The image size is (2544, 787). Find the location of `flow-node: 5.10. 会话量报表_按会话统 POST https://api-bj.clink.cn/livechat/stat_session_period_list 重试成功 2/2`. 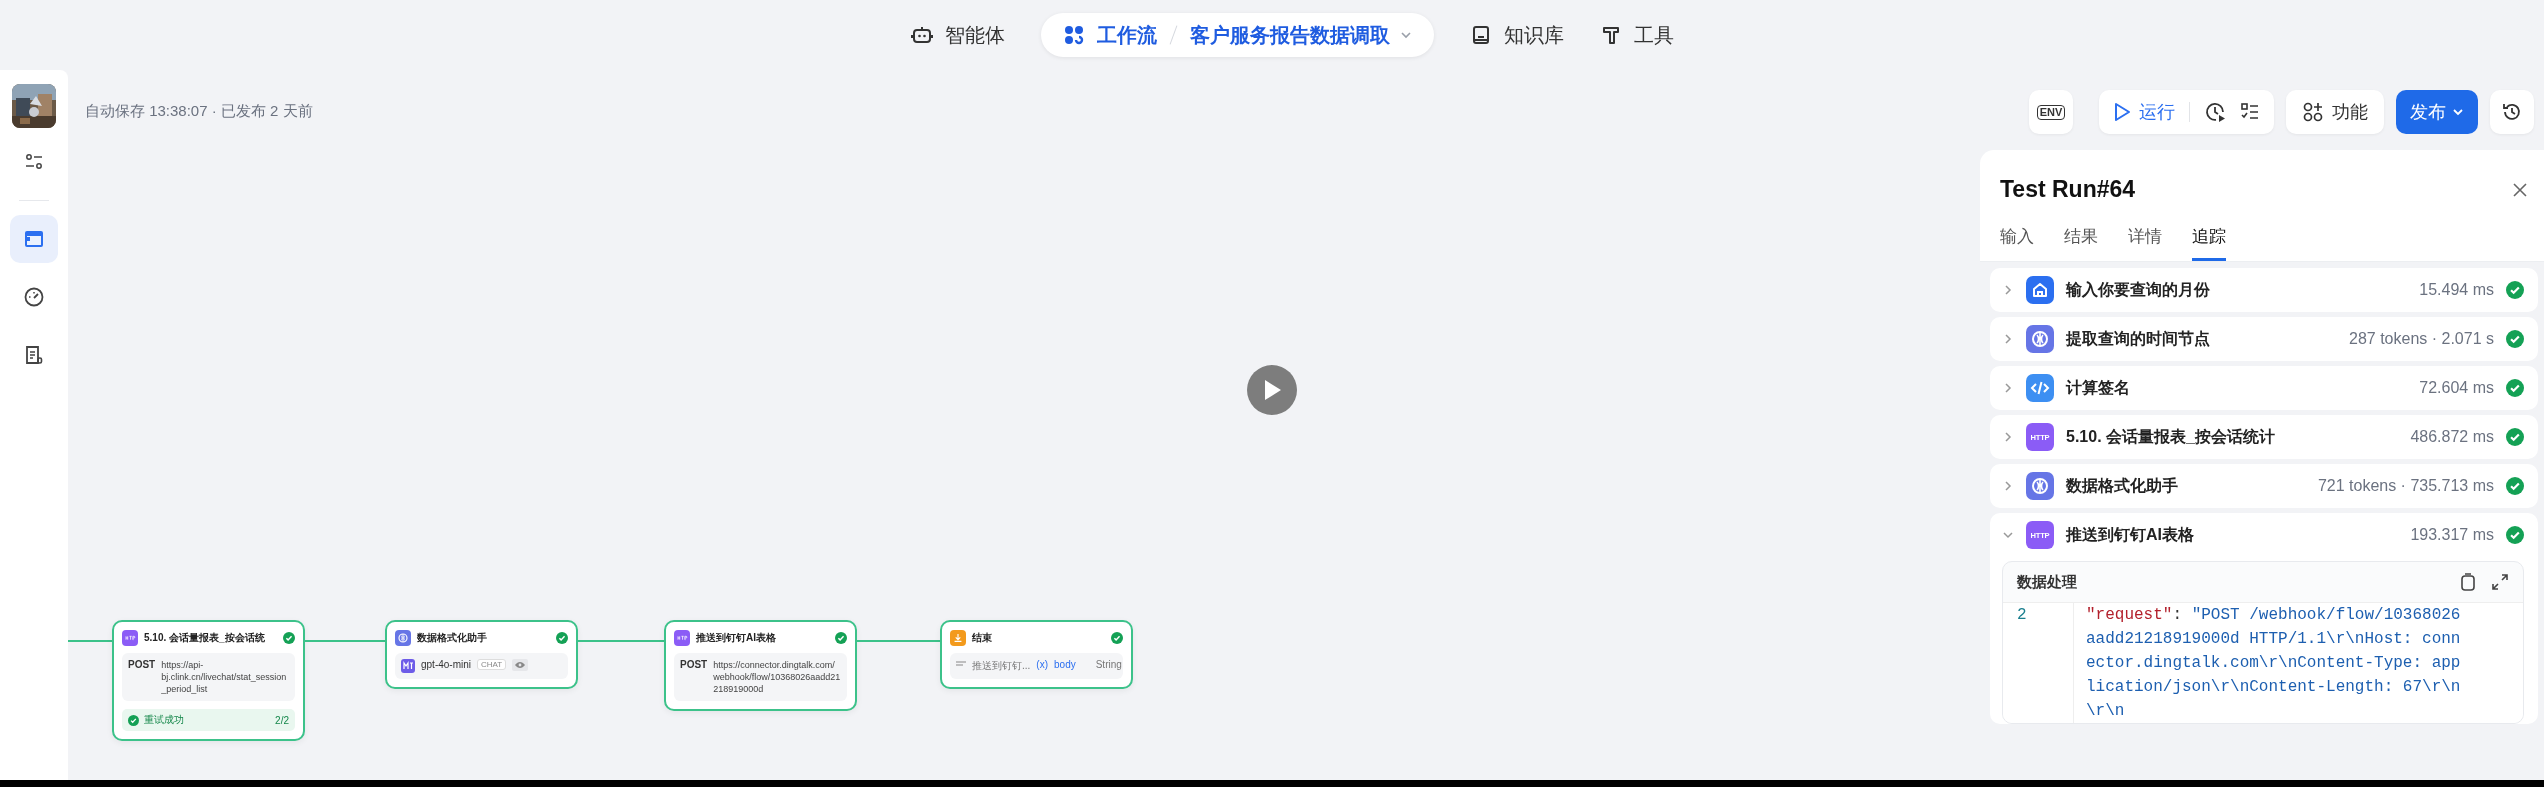

flow-node: 5.10. 会话量报表_按会话统 POST https://api-bj.clink.cn/livechat/stat_session_period_list 重试成功 2/2 is located at coordinates (208, 680).